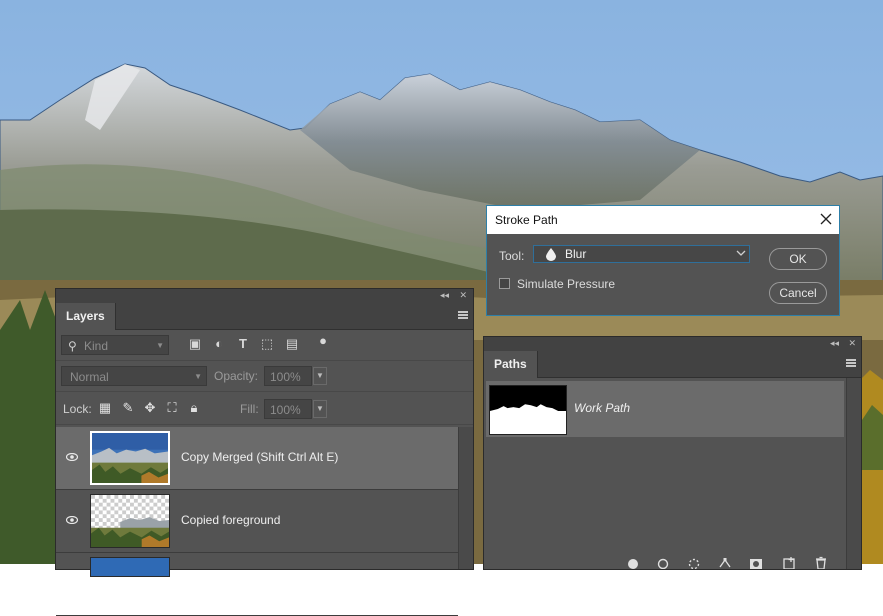 This screenshot has height=616, width=883. What do you see at coordinates (264, 295) in the screenshot?
I see `layers-panel-topbar: ◂◂ ✕` at bounding box center [264, 295].